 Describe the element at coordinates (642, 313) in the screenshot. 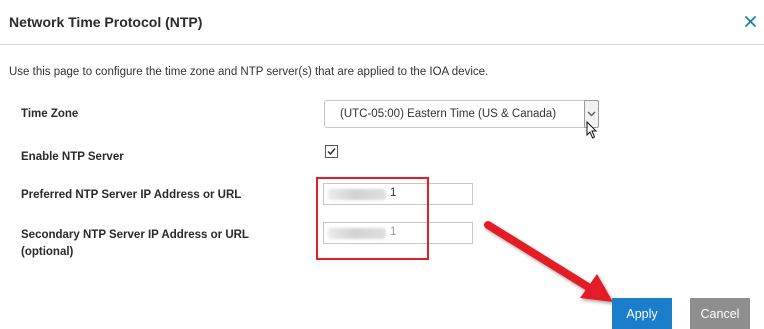

I see `apply-button: Apply` at that location.